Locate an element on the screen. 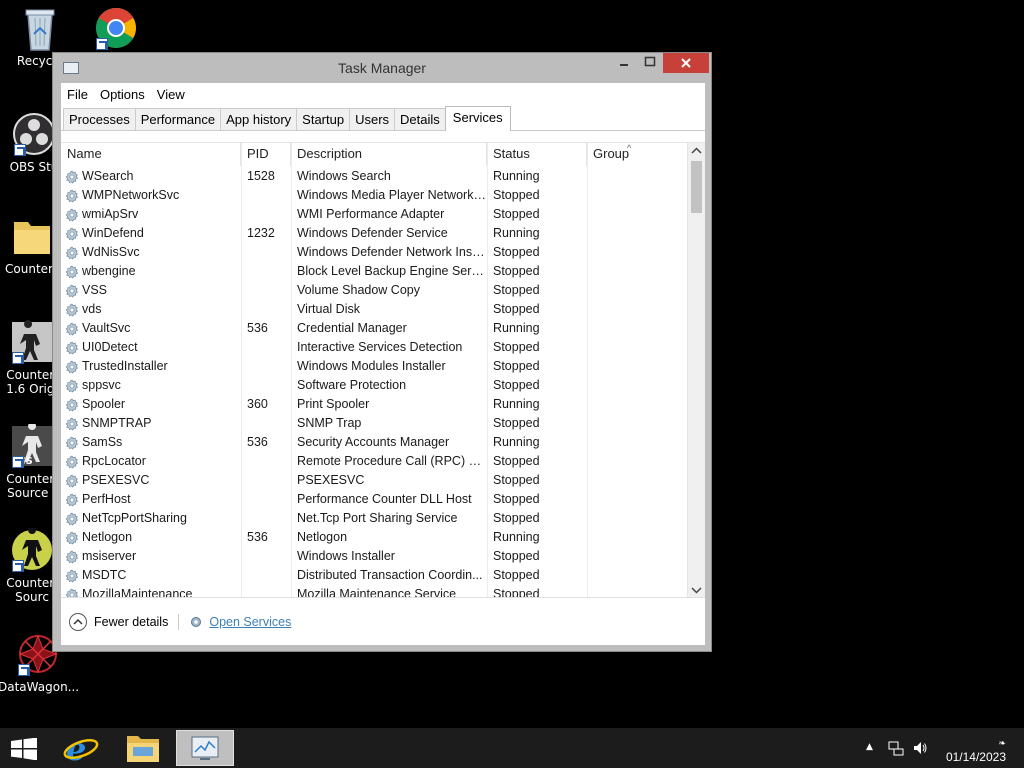 This screenshot has height=768, width=1024. column-header-status: Status is located at coordinates (537, 154).